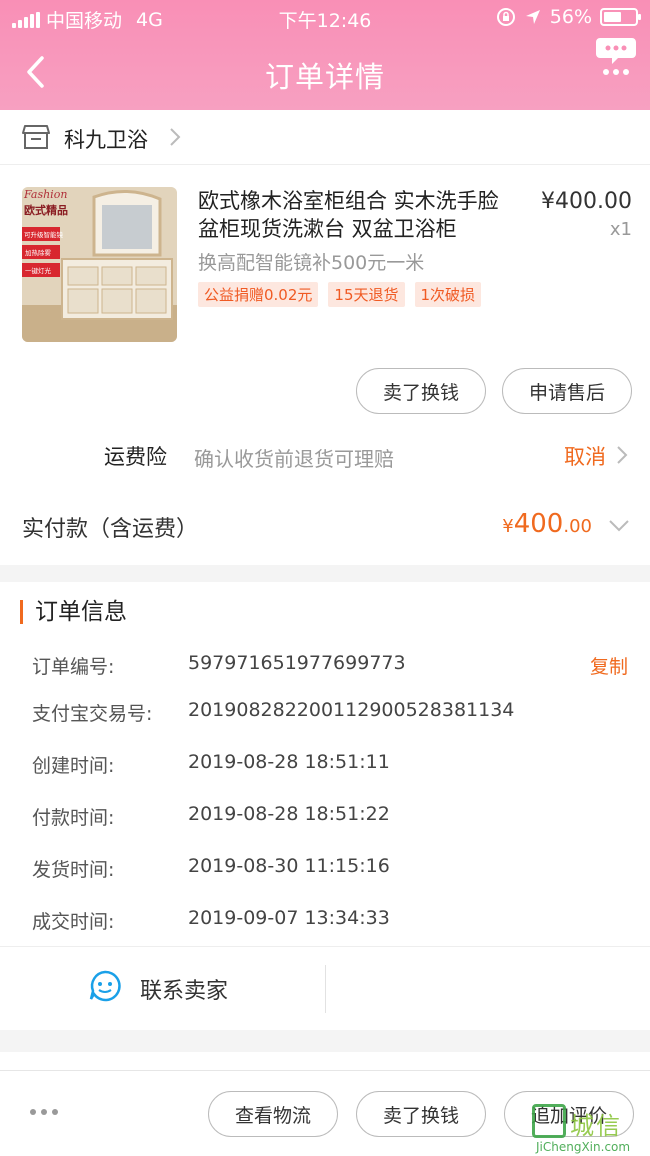  Describe the element at coordinates (324, 77) in the screenshot. I see `page-title: 订单详情` at that location.